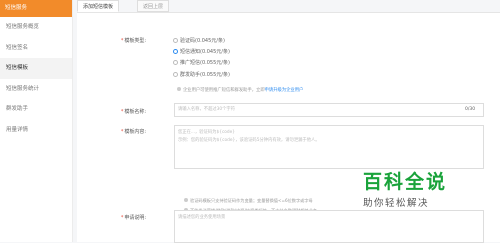 The image size is (500, 243). I want to click on info-icon, so click(179, 89).